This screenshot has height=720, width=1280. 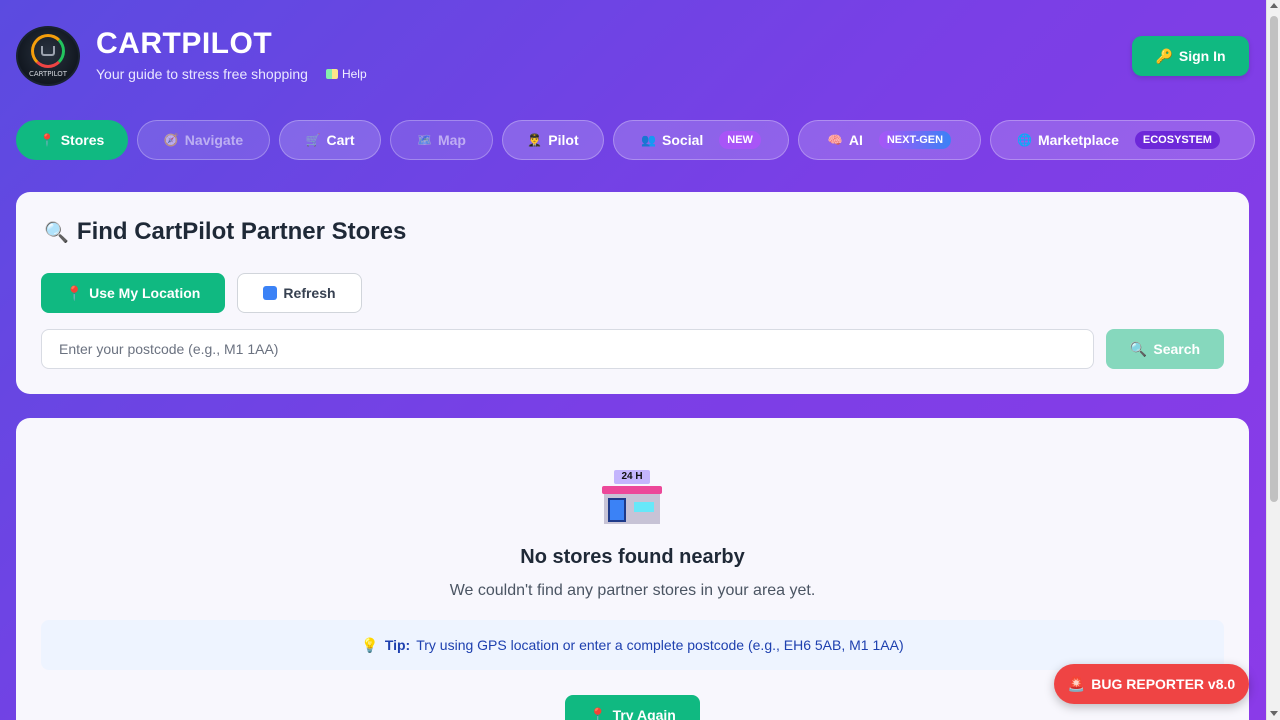 What do you see at coordinates (184, 43) in the screenshot?
I see `app-title: CARTPILOT` at bounding box center [184, 43].